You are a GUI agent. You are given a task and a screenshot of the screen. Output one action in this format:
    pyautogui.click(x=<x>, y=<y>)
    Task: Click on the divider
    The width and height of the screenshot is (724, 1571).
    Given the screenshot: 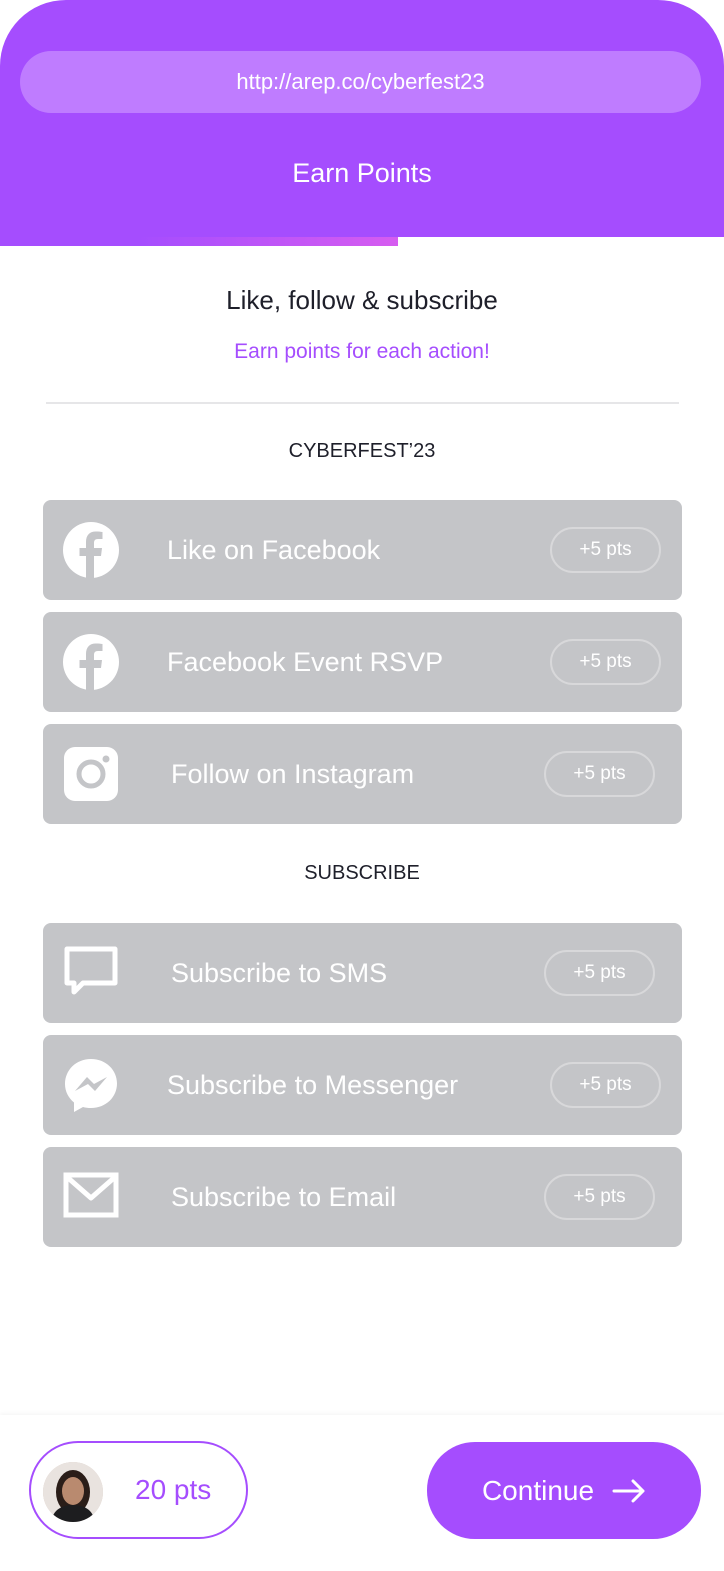 What is the action you would take?
    pyautogui.click(x=362, y=403)
    